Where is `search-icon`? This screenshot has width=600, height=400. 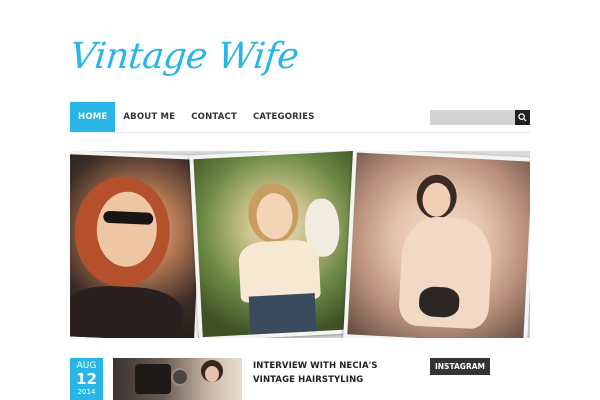
search-icon is located at coordinates (522, 117).